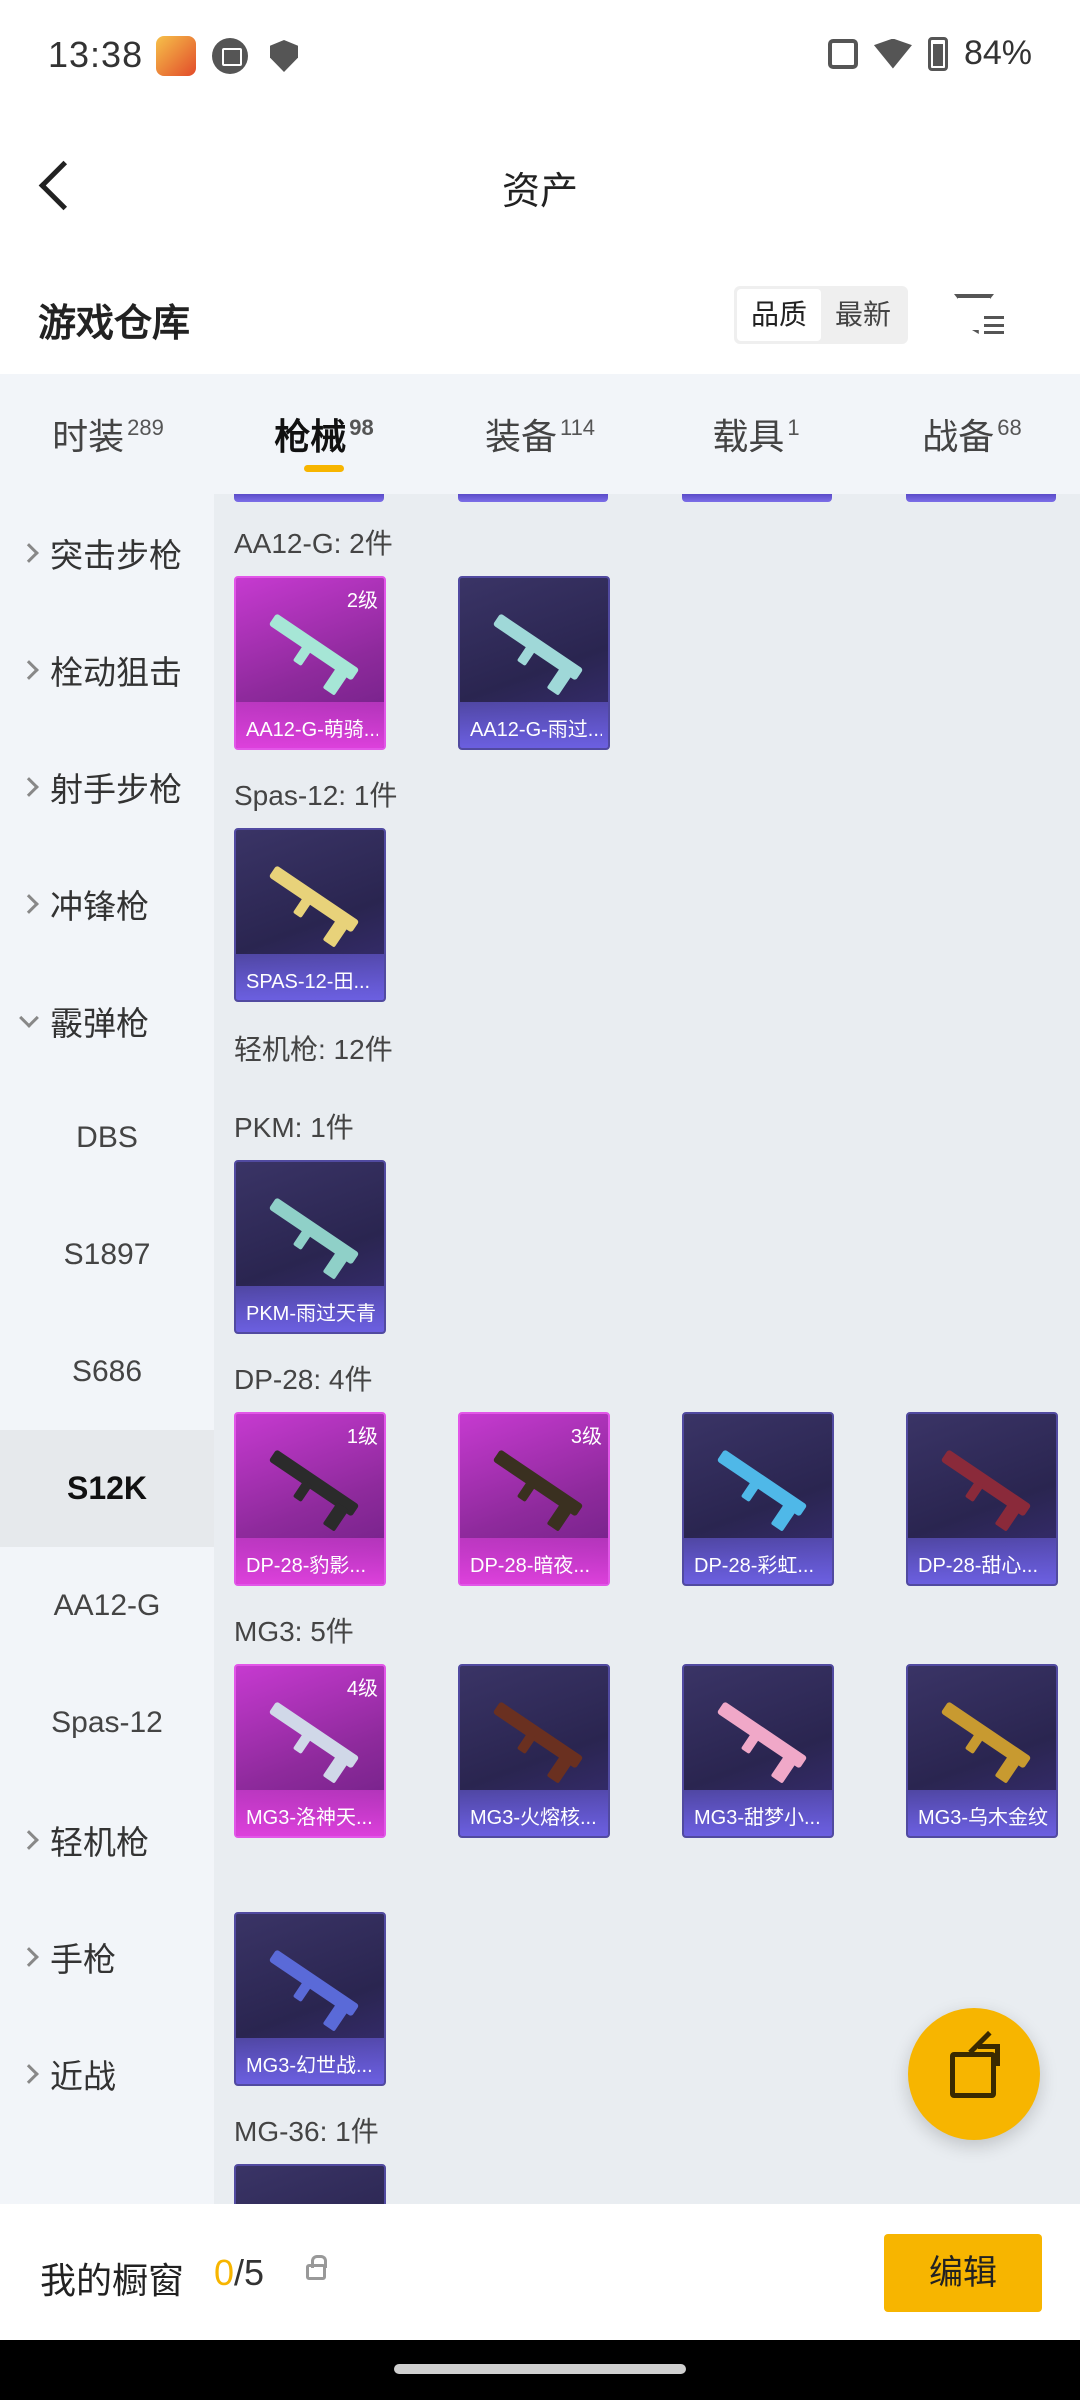  I want to click on showcase-count: 0/5, so click(239, 2272).